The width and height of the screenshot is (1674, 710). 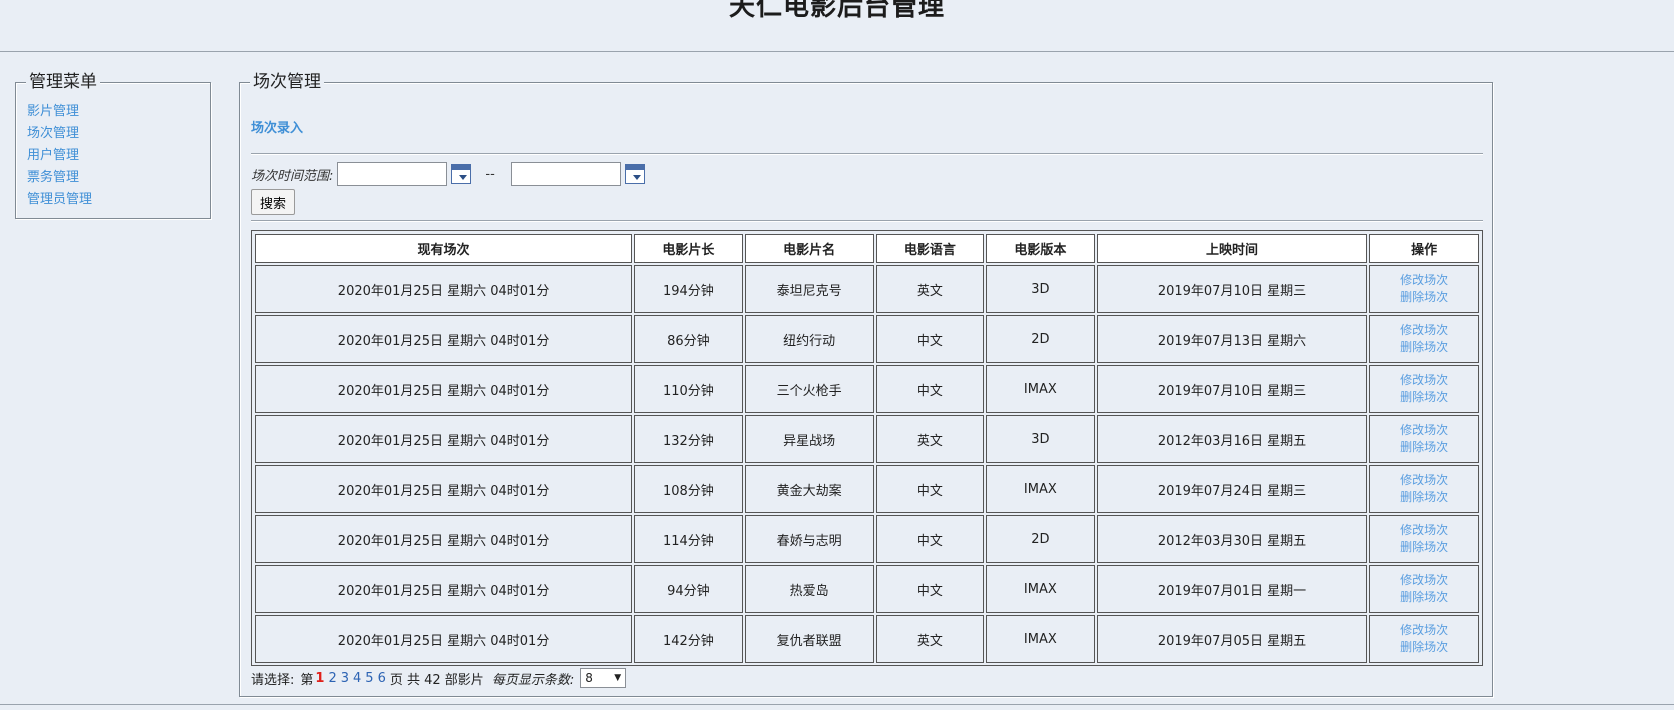 What do you see at coordinates (688, 489) in the screenshot?
I see `length-cell: 108分钟` at bounding box center [688, 489].